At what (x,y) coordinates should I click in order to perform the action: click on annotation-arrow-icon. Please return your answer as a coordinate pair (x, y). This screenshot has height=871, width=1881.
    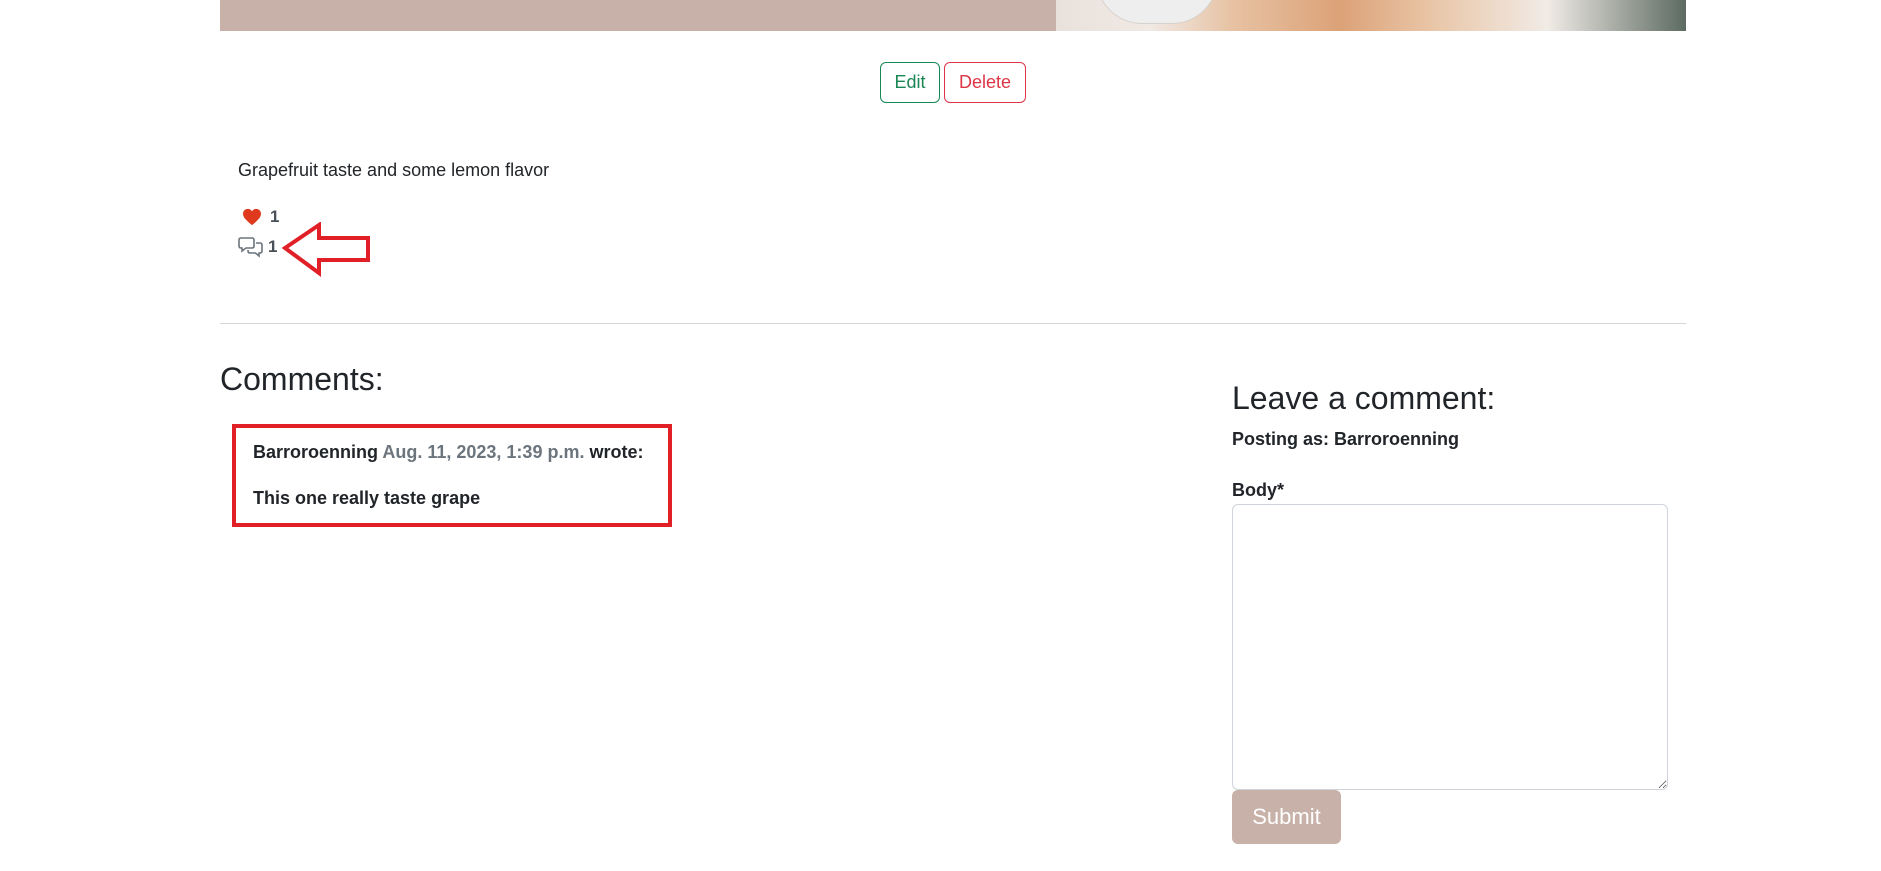
    Looking at the image, I should click on (326, 252).